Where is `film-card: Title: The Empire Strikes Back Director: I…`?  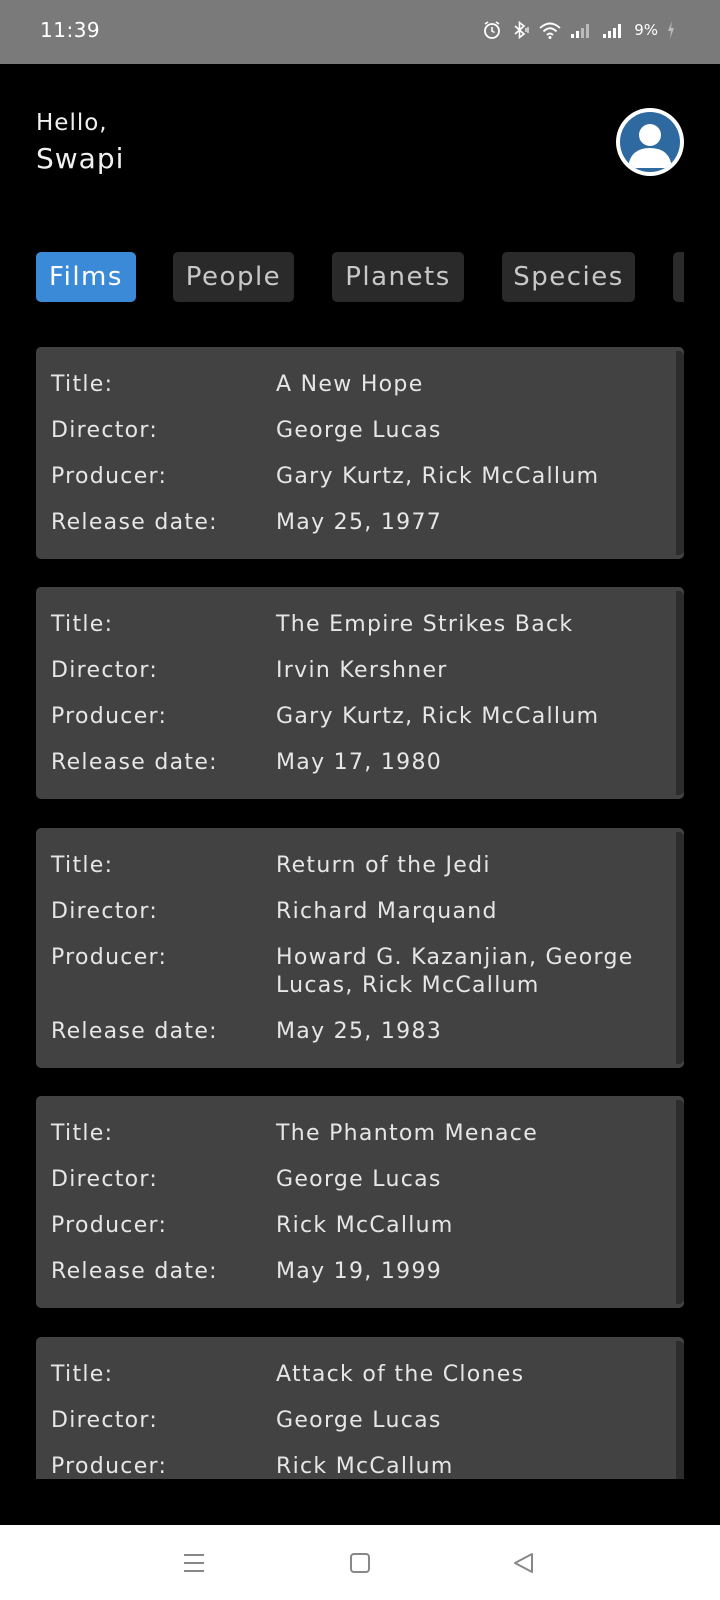
film-card: Title: The Empire Strikes Back Director: I… is located at coordinates (360, 693).